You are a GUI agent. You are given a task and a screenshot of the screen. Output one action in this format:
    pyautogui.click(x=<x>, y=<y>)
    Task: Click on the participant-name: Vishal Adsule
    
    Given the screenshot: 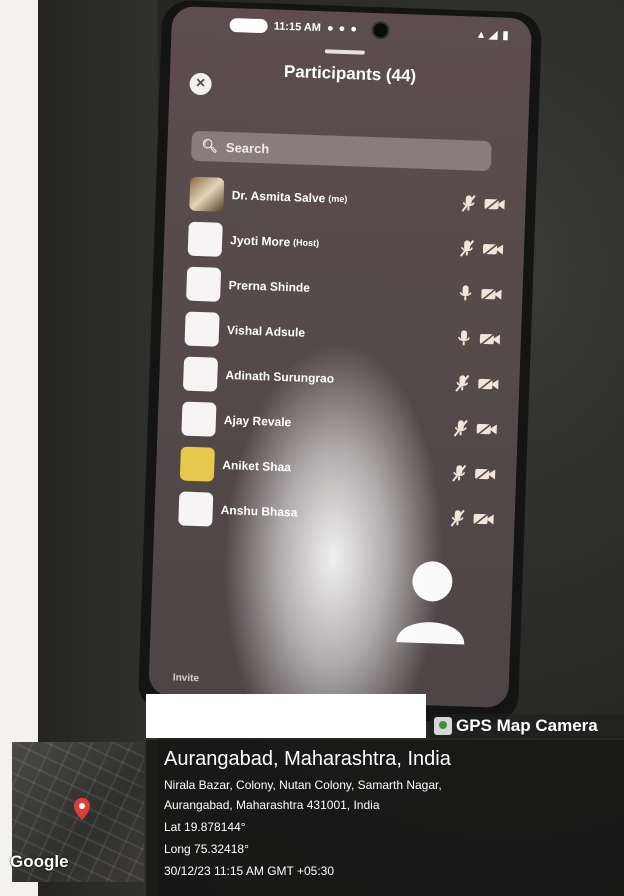 What is the action you would take?
    pyautogui.click(x=266, y=331)
    